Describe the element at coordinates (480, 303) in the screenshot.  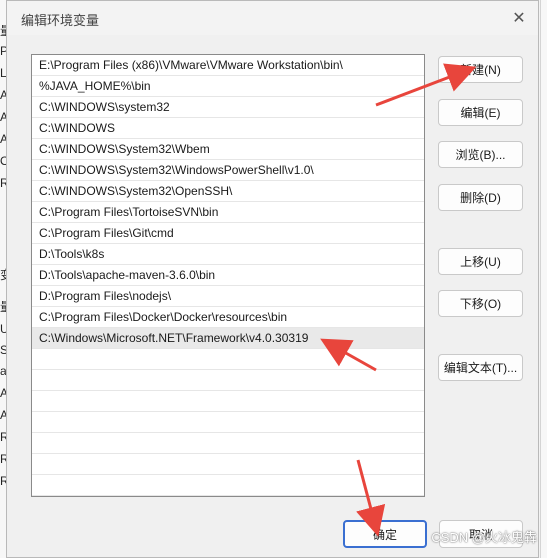
I see `move-down-button: 下移(O)` at that location.